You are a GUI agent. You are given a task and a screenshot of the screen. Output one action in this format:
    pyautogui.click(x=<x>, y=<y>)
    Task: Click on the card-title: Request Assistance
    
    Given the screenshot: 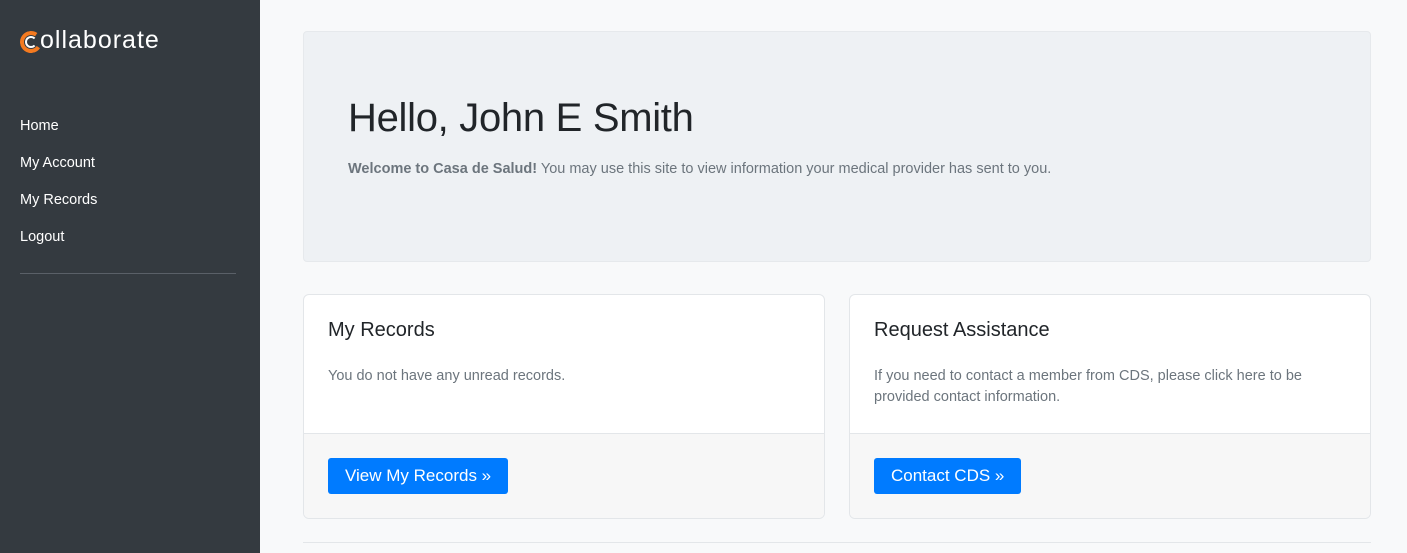 What is the action you would take?
    pyautogui.click(x=962, y=330)
    